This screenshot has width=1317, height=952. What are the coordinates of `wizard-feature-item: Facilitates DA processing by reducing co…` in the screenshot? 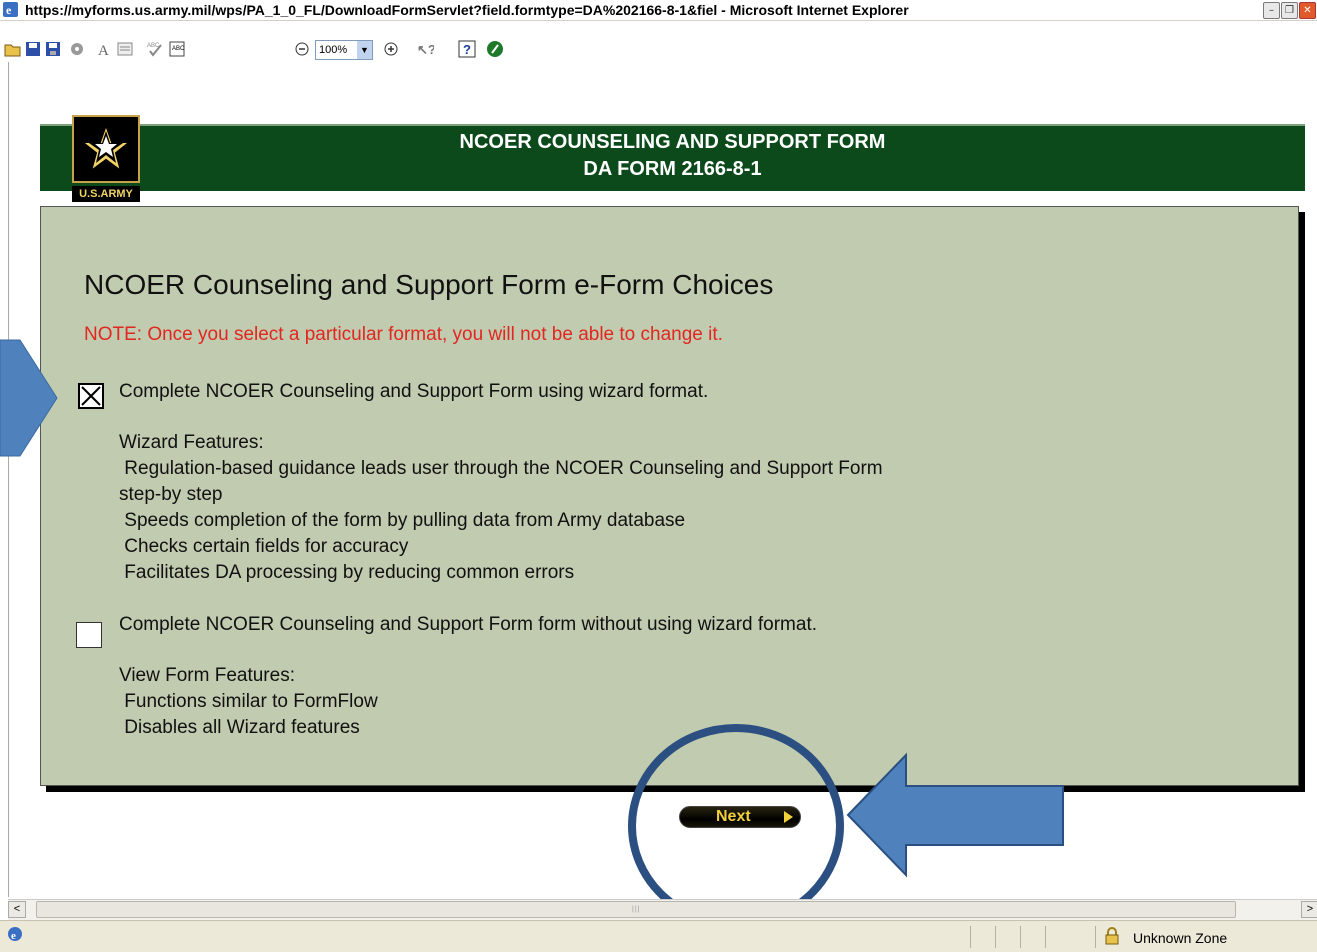 It's located at (347, 572).